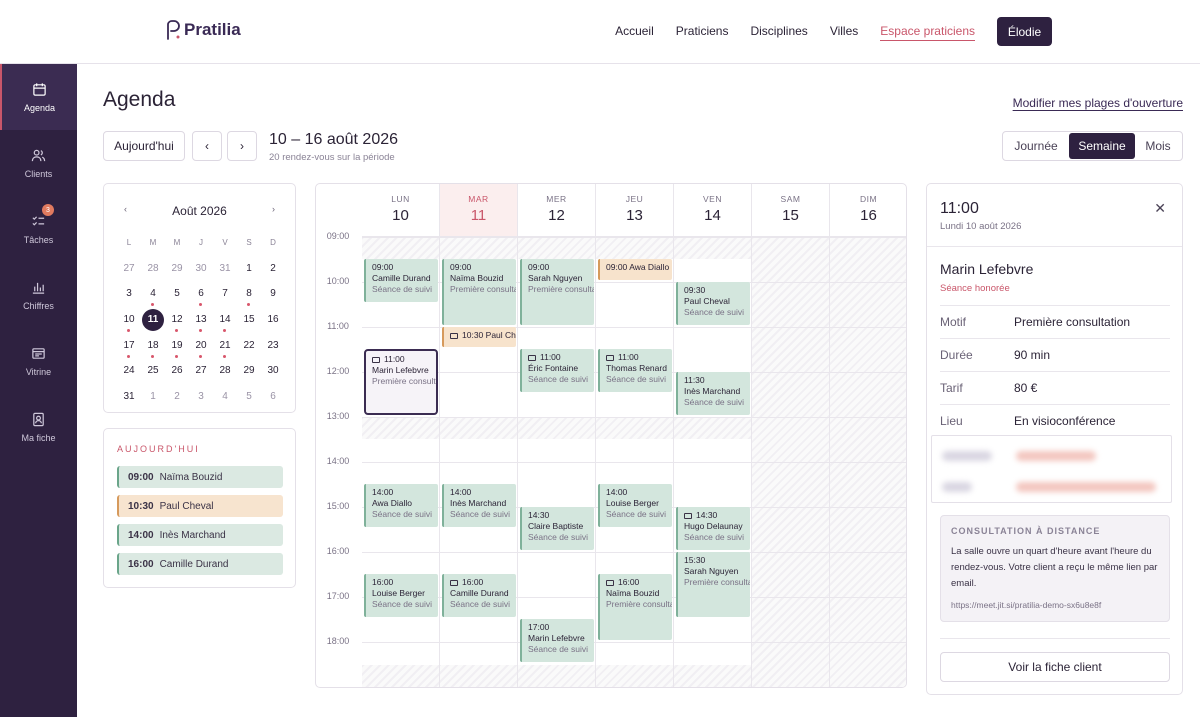 The image size is (1200, 717). I want to click on mini-day-cell: 8, so click(249, 296).